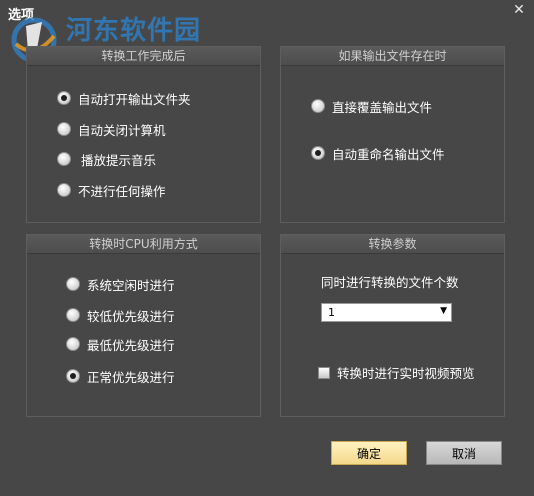 The height and width of the screenshot is (496, 534). I want to click on window-title: 选项, so click(21, 15).